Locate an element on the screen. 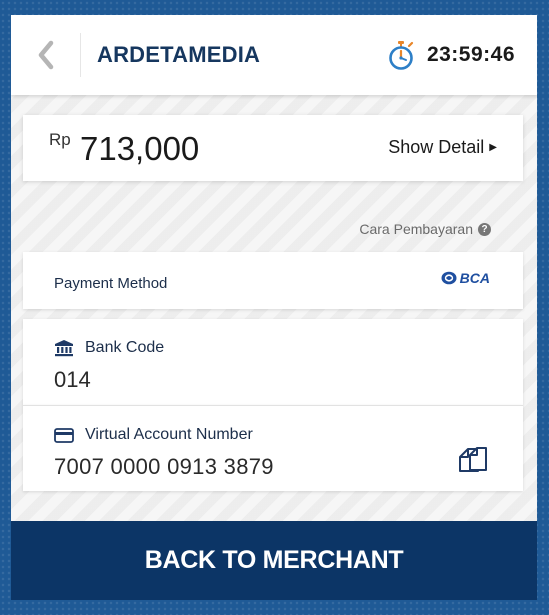 The height and width of the screenshot is (615, 549). copy-button is located at coordinates (473, 462).